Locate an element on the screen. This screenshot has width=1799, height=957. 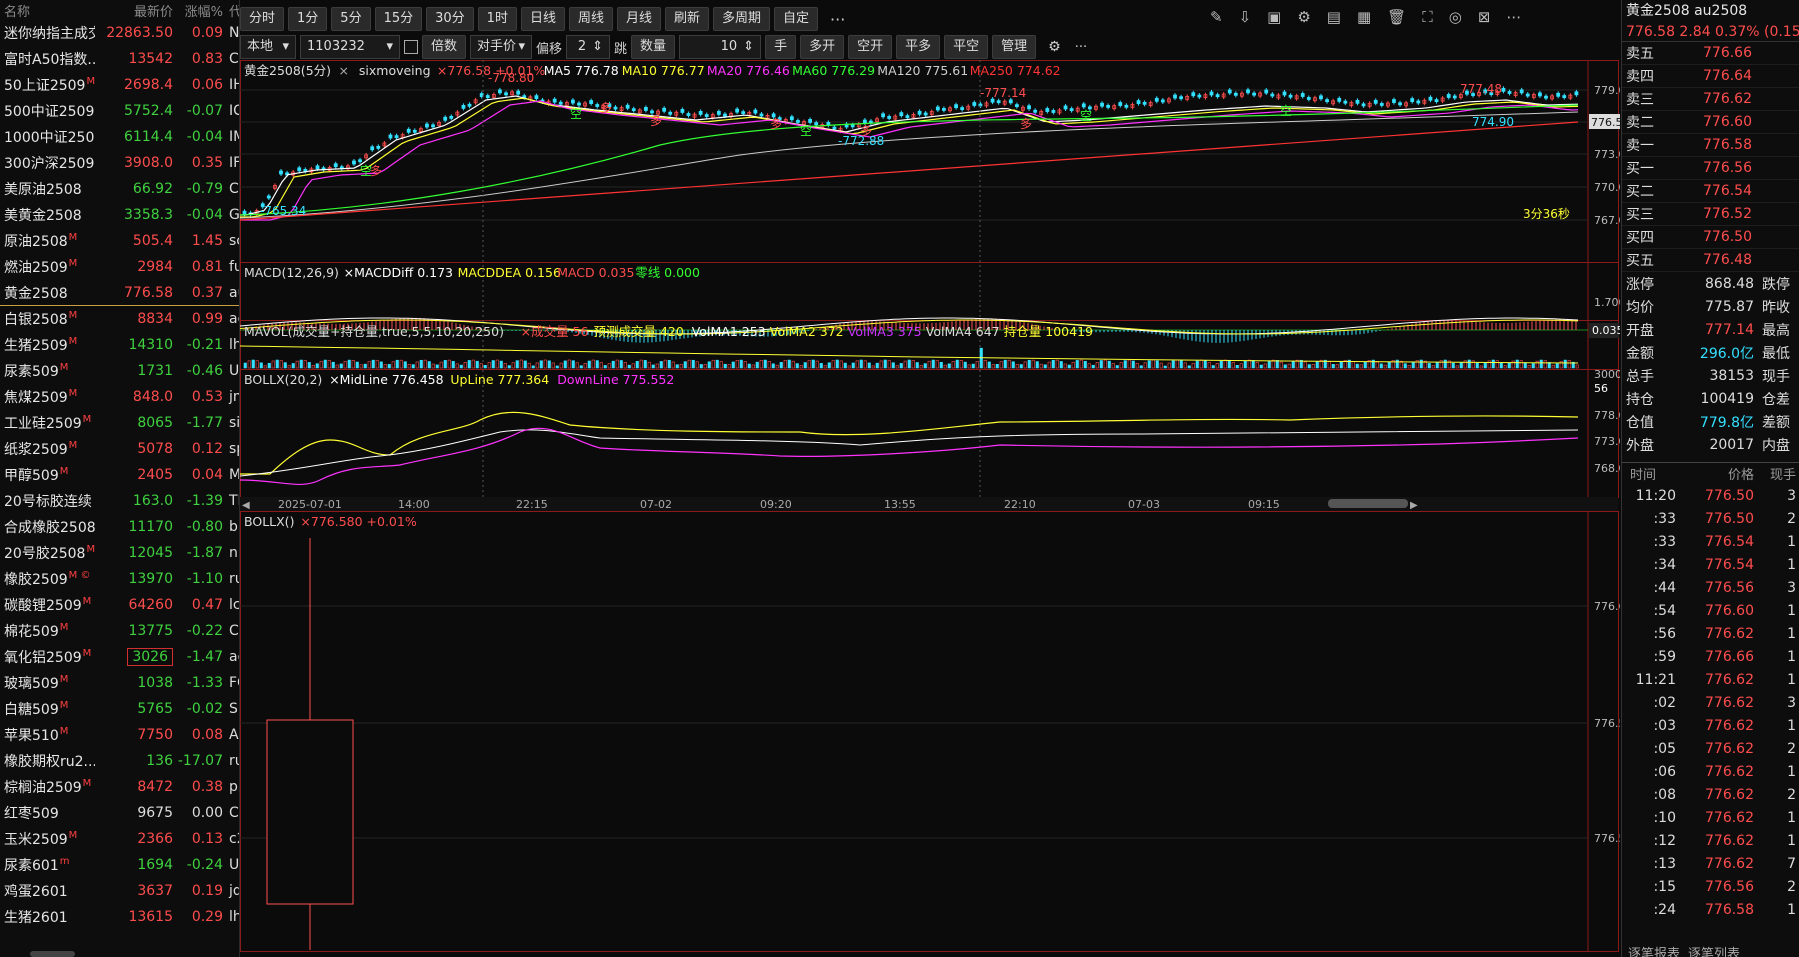
header-change: 涨幅% is located at coordinates (200, 10).